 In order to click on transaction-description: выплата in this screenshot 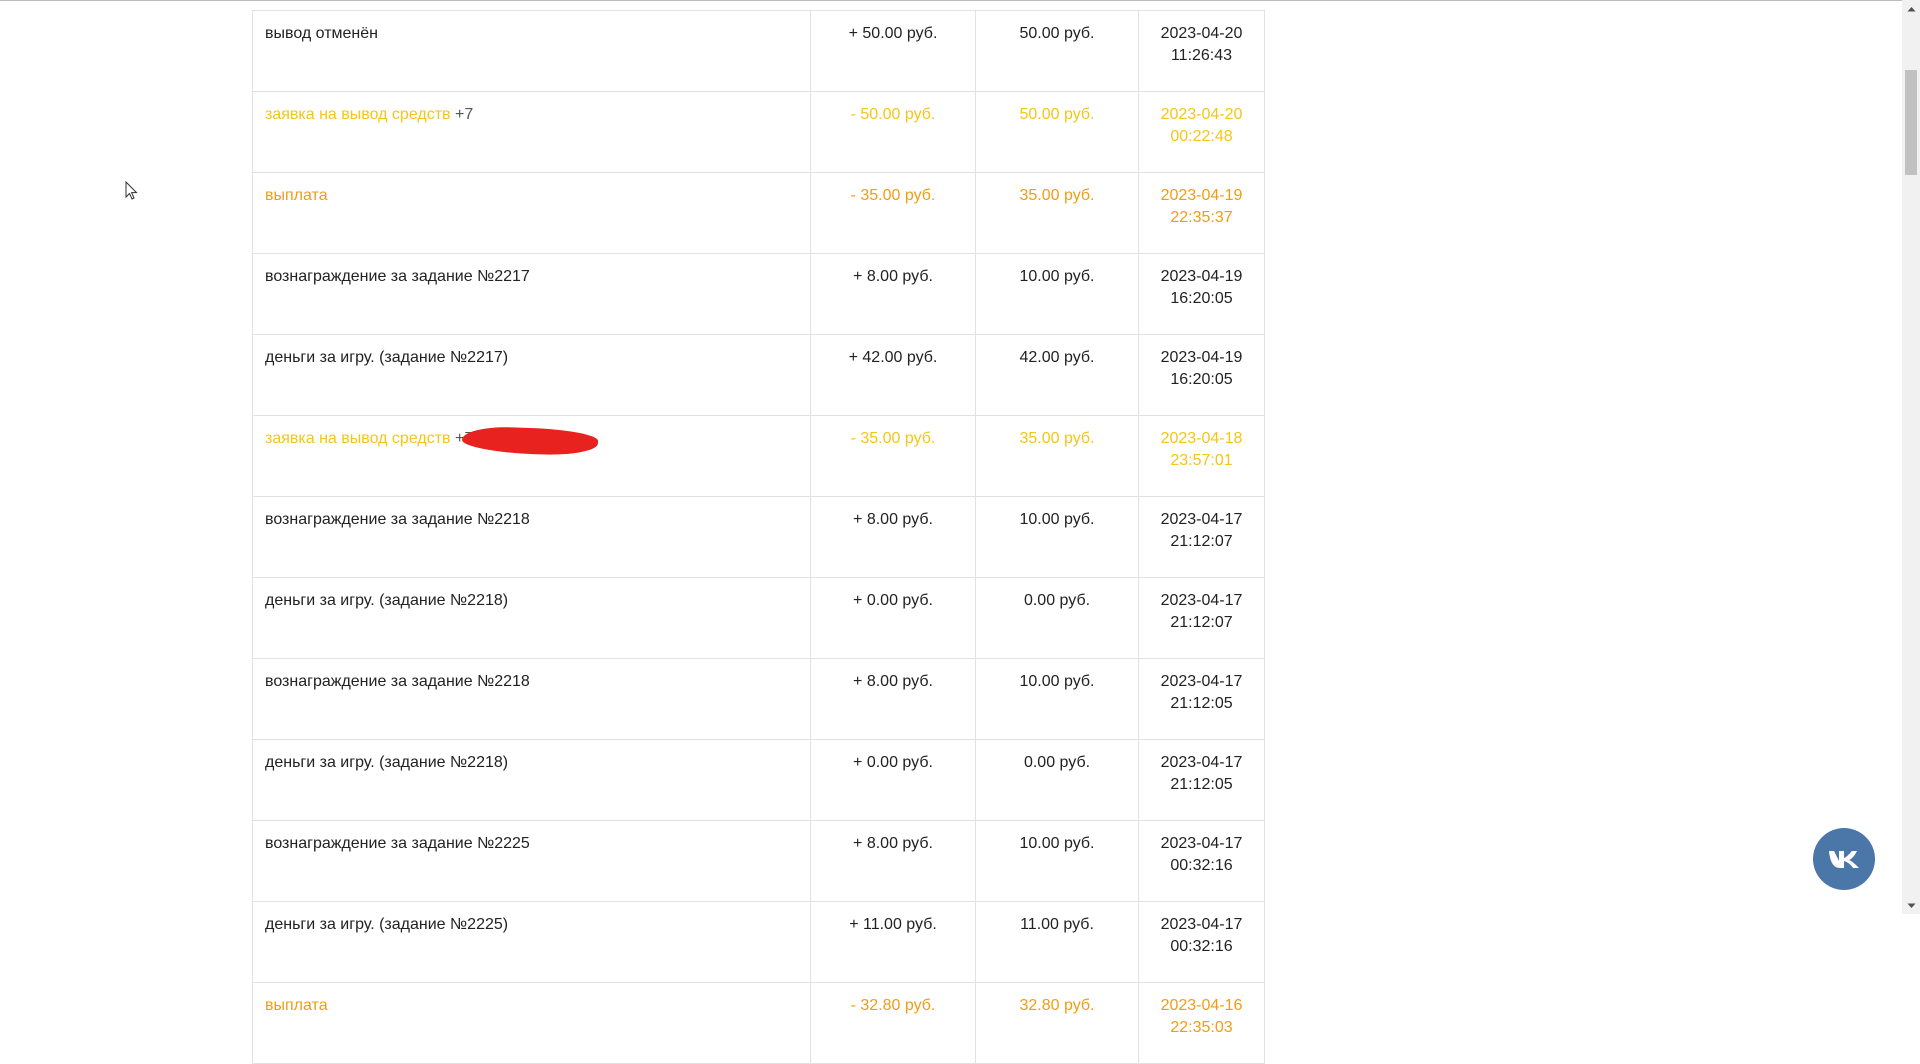, I will do `click(296, 195)`.